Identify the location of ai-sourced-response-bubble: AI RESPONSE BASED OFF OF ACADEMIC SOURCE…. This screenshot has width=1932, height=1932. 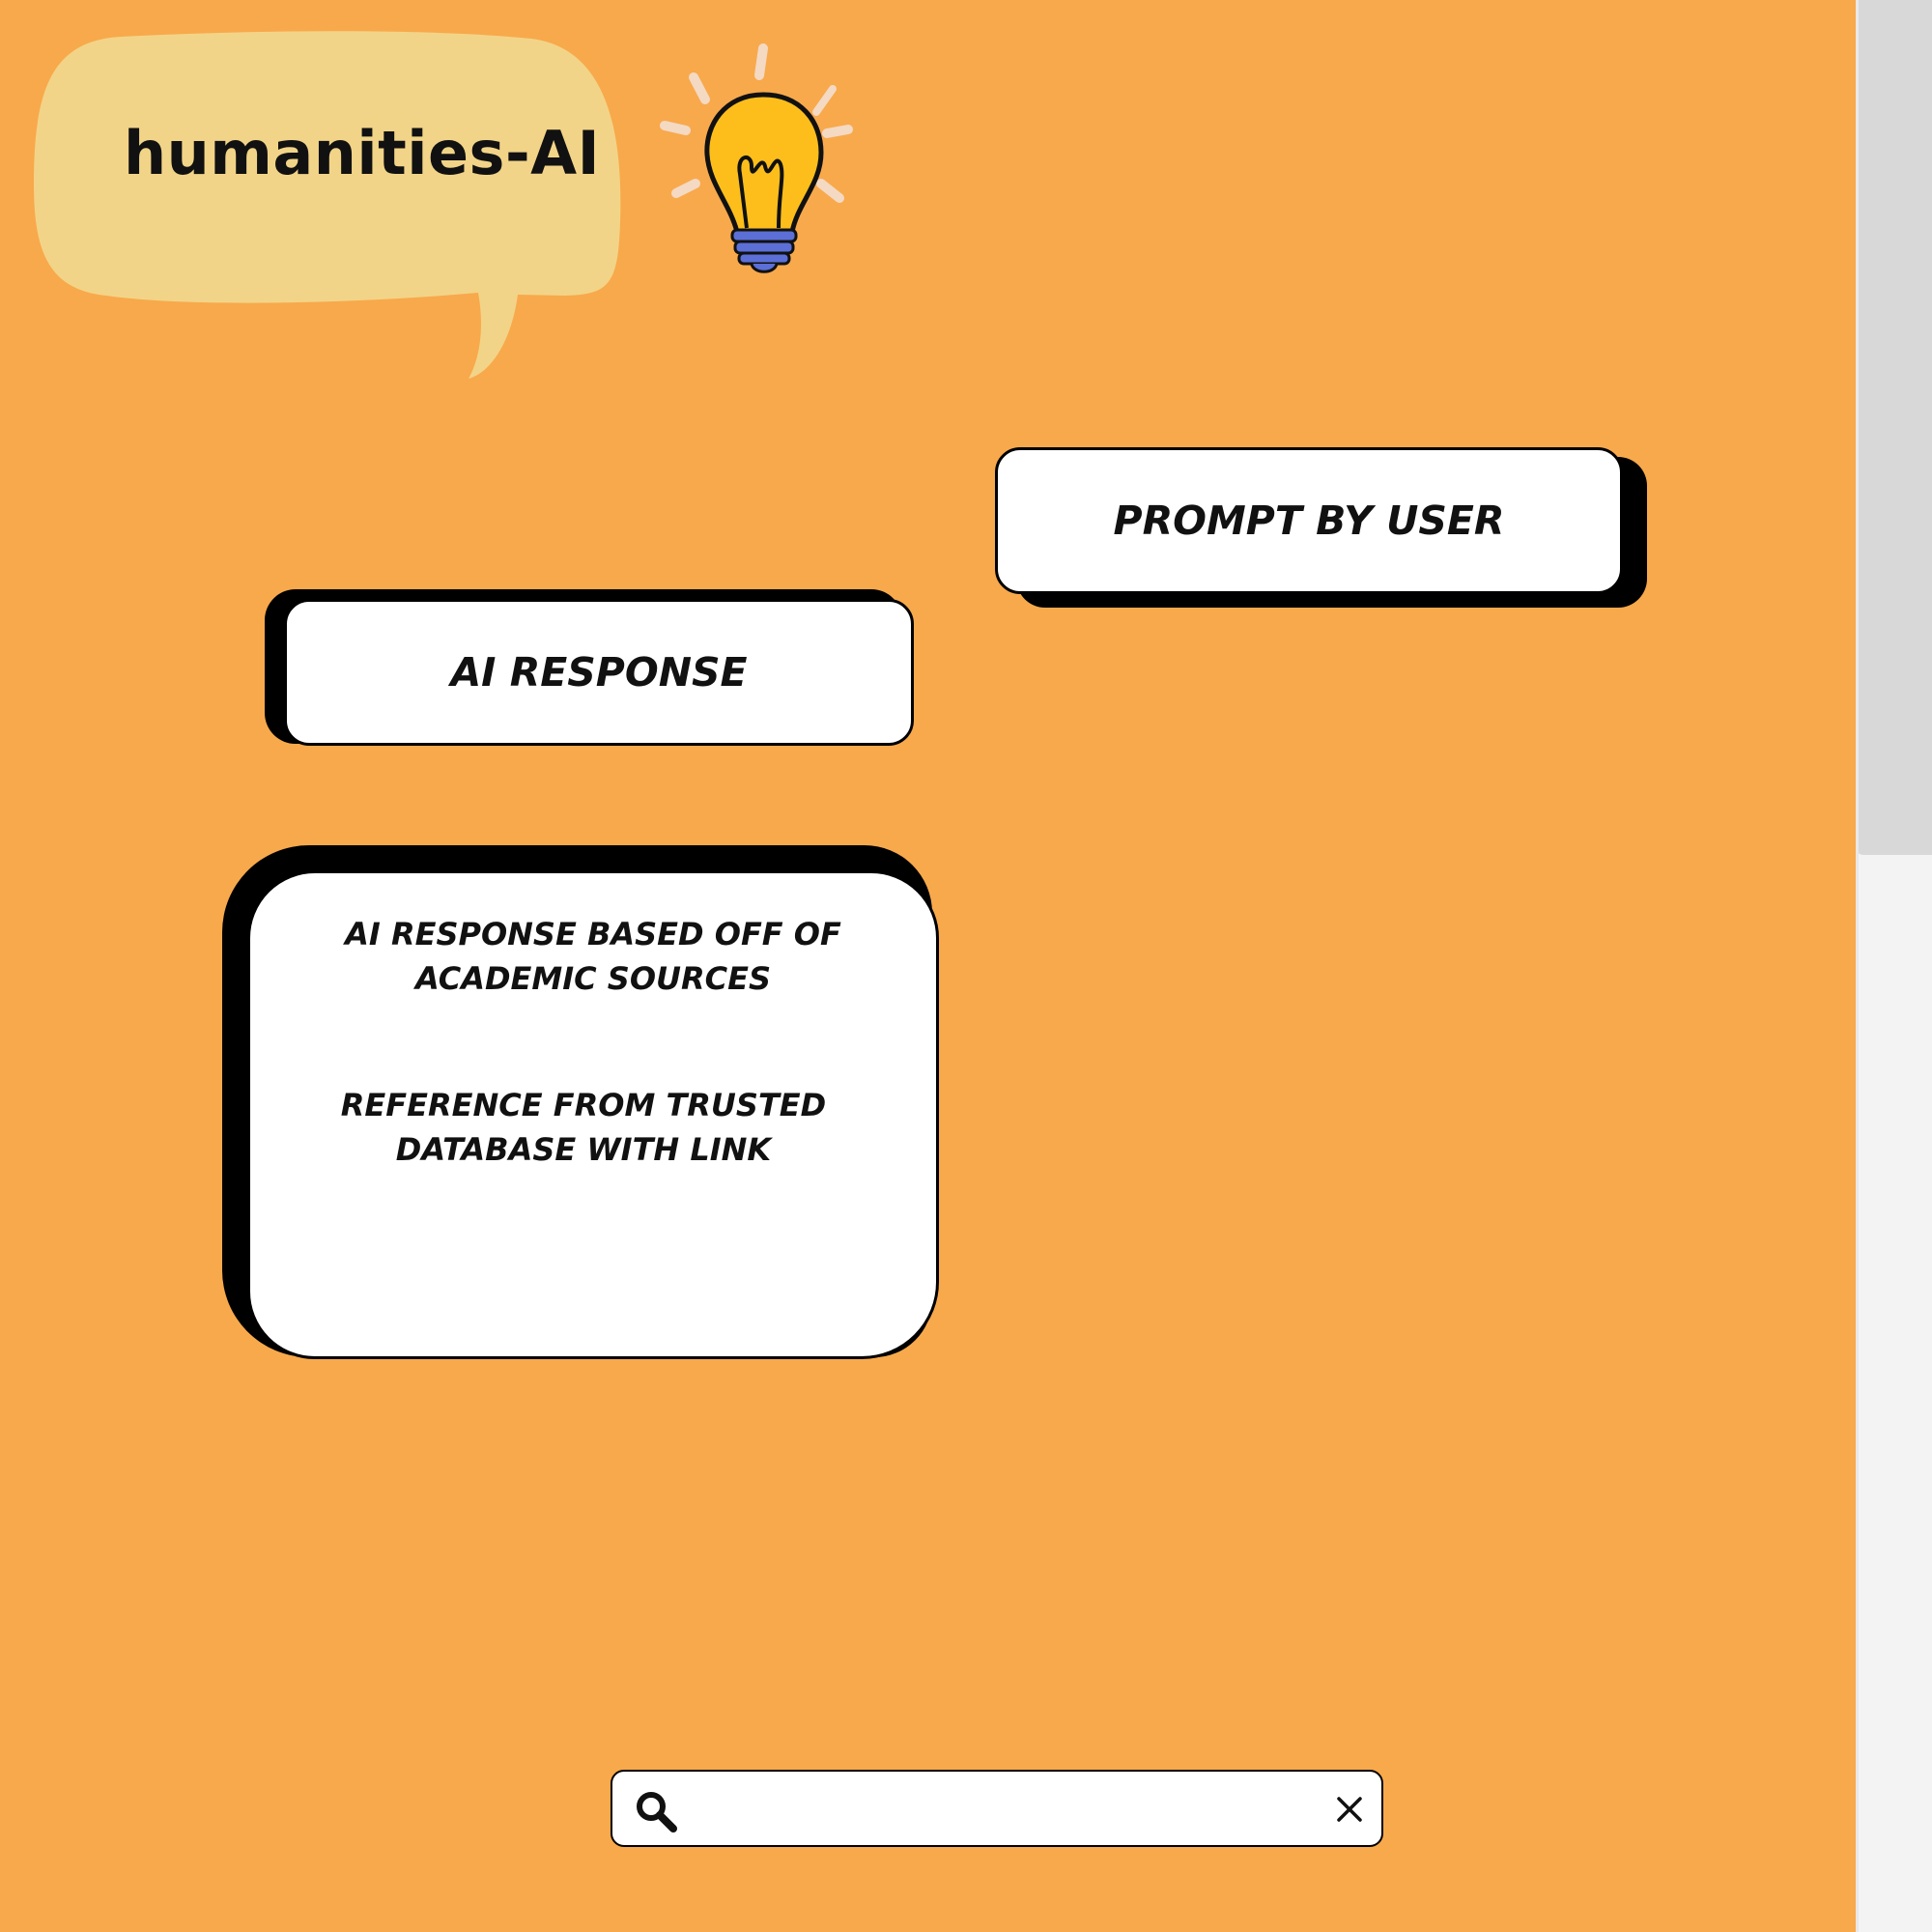
(593, 1114).